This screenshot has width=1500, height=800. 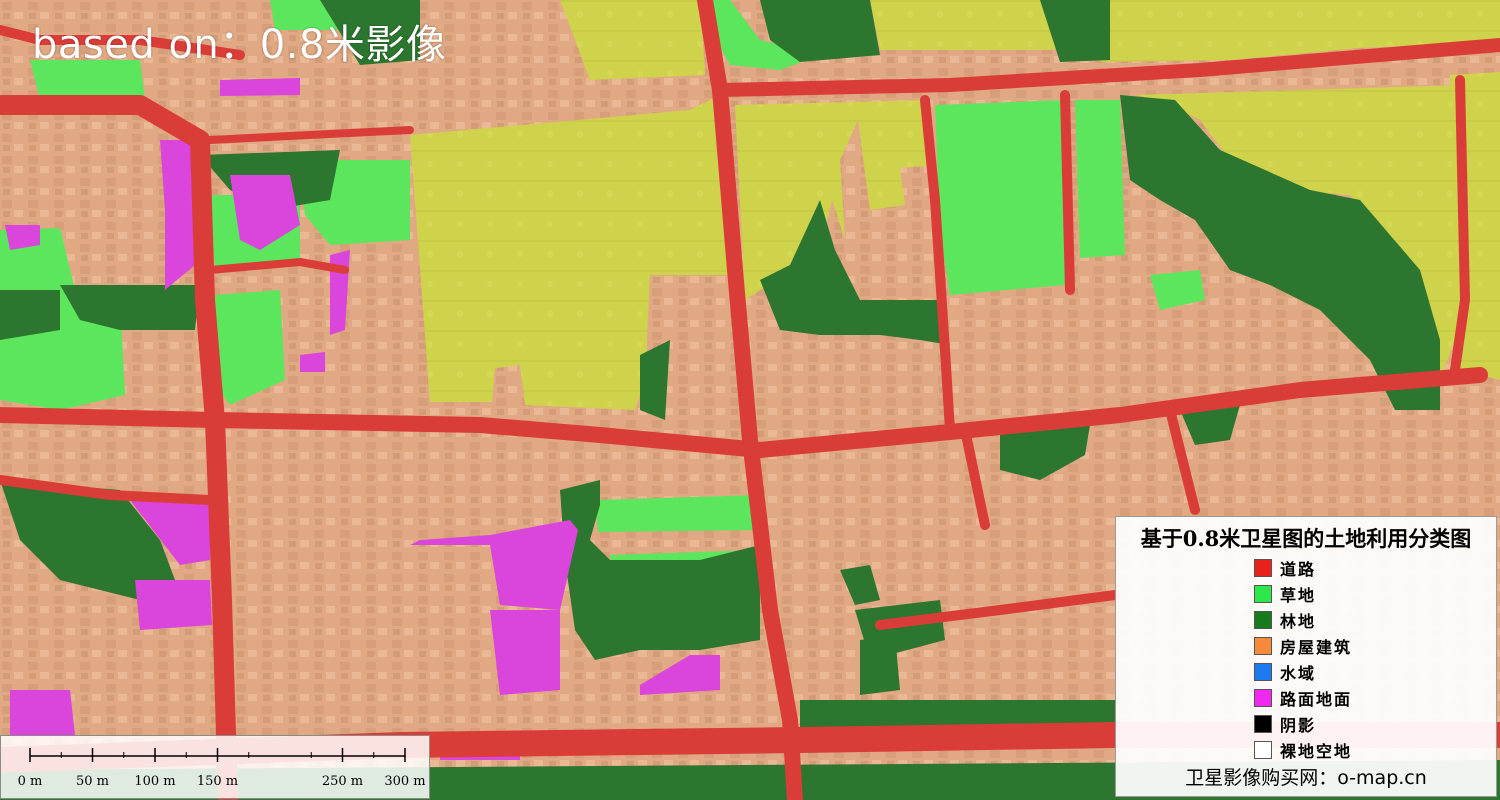 I want to click on legend-label: 林地, so click(x=1298, y=621).